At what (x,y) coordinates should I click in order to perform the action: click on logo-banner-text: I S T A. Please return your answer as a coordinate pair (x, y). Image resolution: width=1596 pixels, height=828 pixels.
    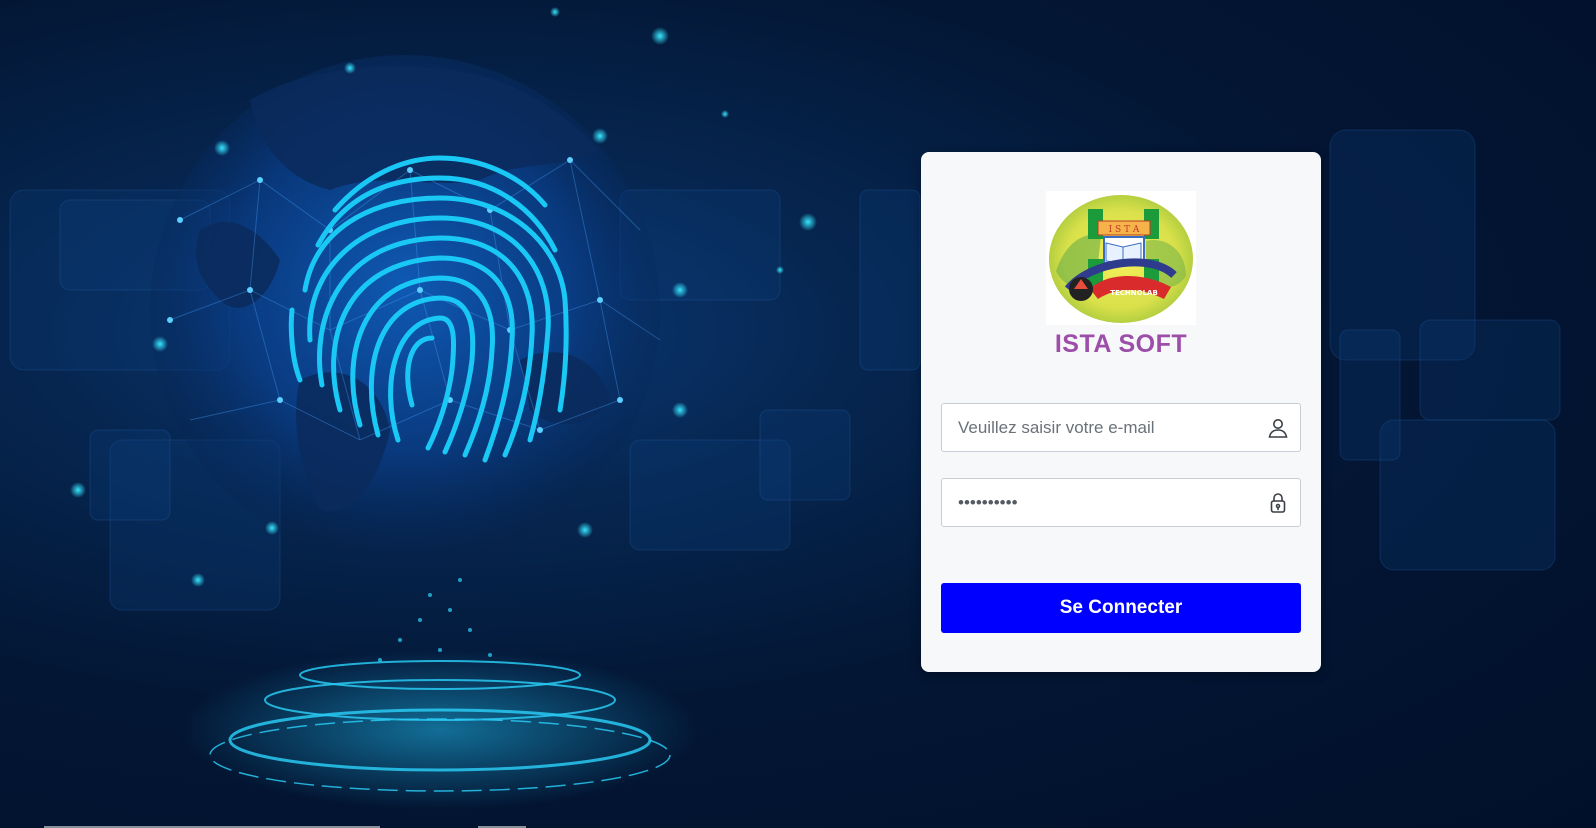
    Looking at the image, I should click on (1124, 230).